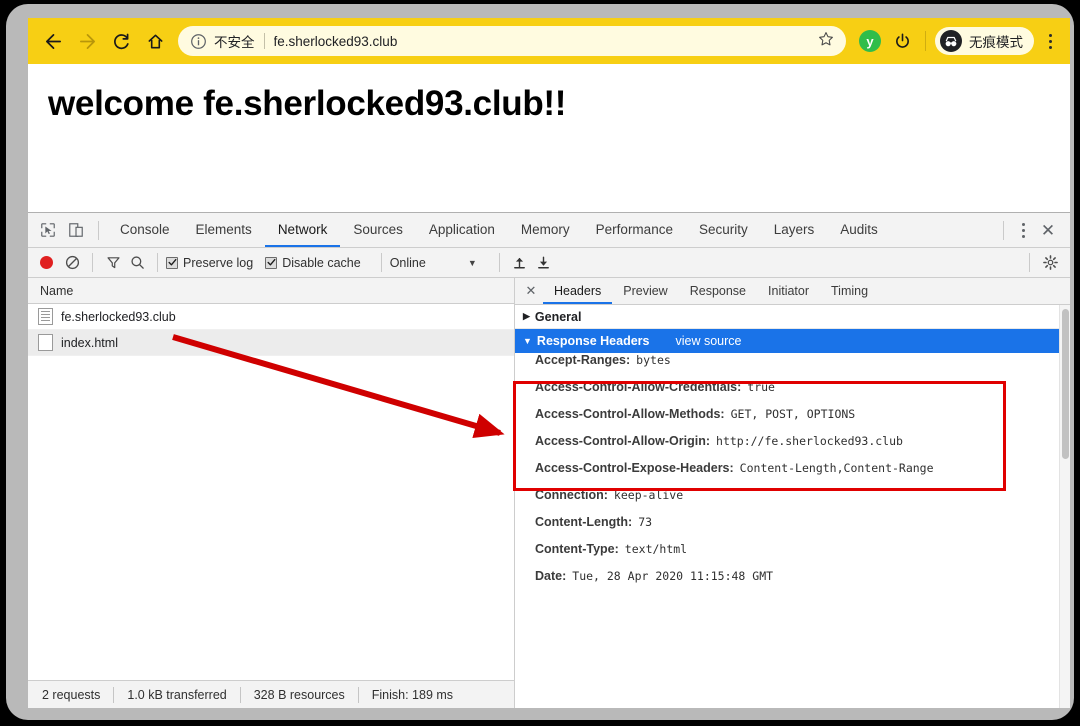 Image resolution: width=1080 pixels, height=726 pixels. I want to click on section-response-headers: ▼ Response Headers view source, so click(792, 341).